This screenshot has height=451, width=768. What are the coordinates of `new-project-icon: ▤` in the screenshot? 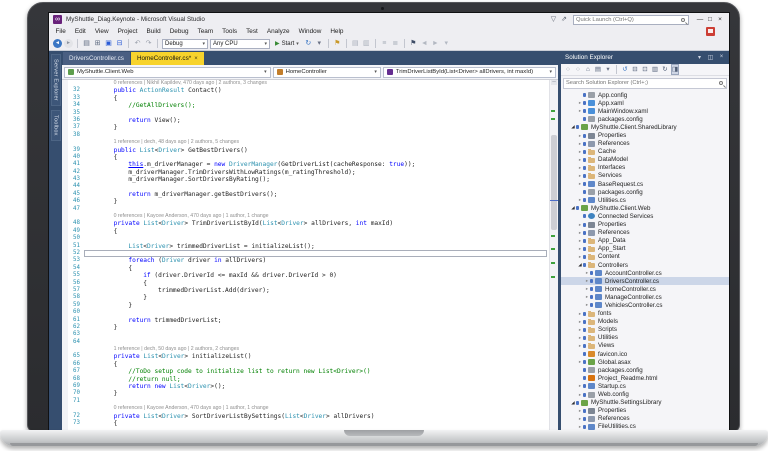 It's located at (86, 43).